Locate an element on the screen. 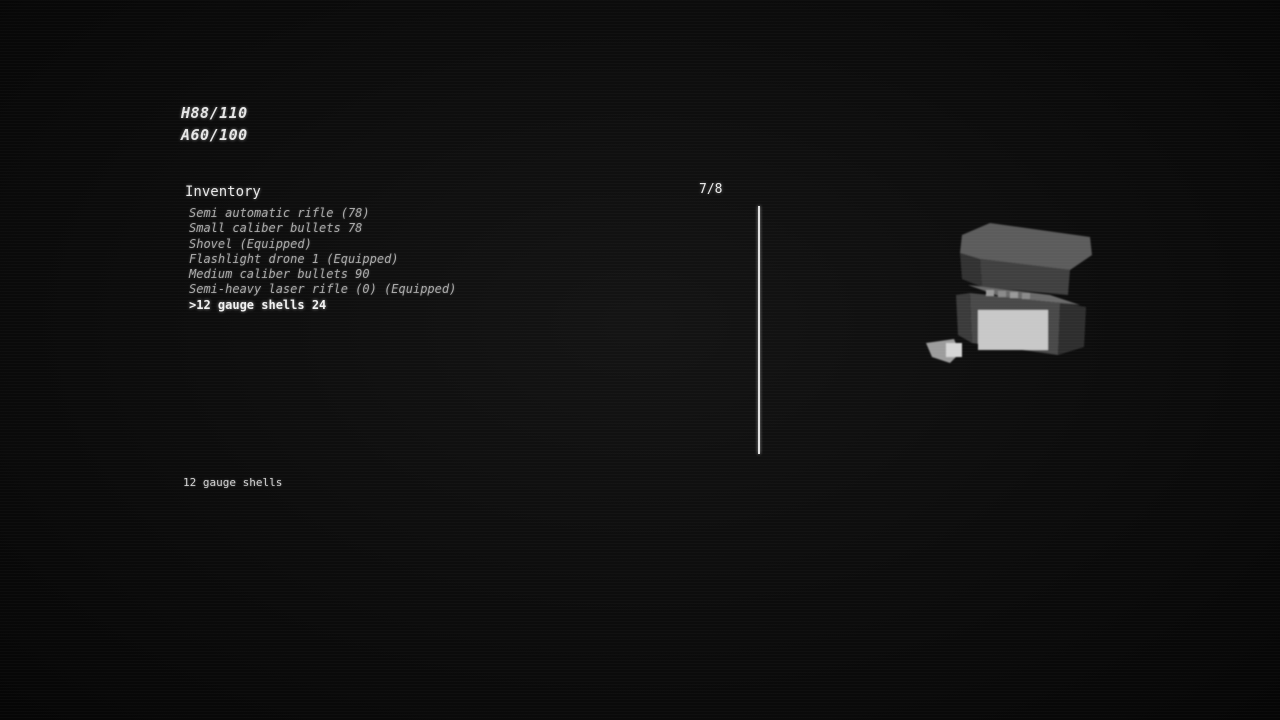  inventory-item: Semi automatic rifle (78) is located at coordinates (322, 213).